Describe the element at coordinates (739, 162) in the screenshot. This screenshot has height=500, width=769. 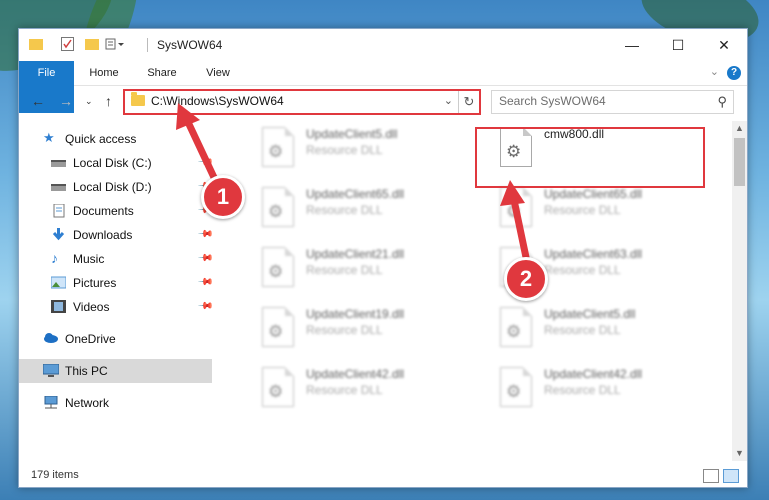
I see `scroll-thumb` at that location.